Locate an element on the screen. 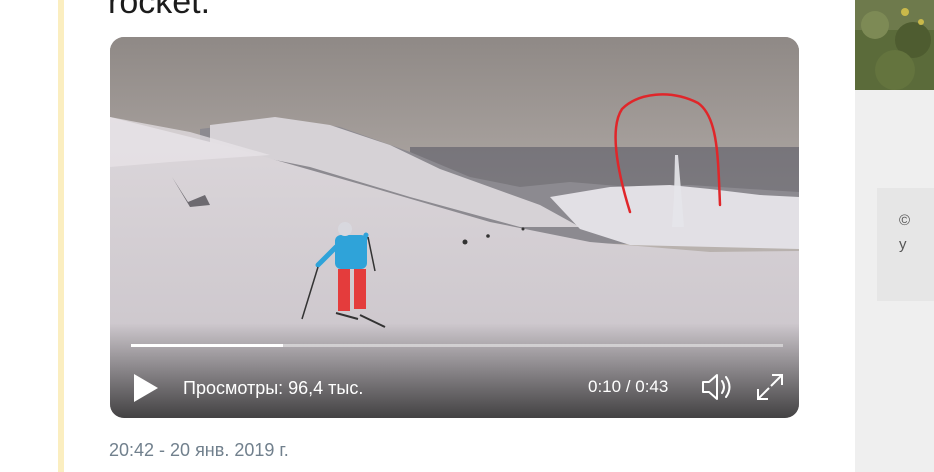 Image resolution: width=934 pixels, height=472 pixels. right-sidebar: © у is located at coordinates (894, 236).